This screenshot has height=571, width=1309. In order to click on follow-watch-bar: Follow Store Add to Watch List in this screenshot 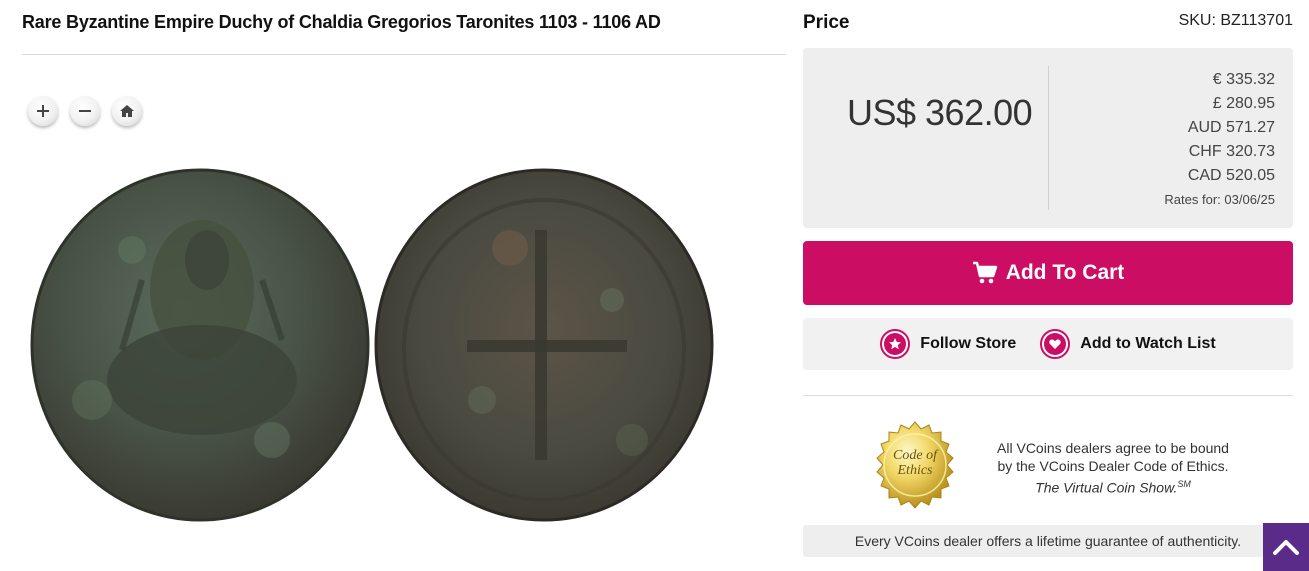, I will do `click(1048, 344)`.